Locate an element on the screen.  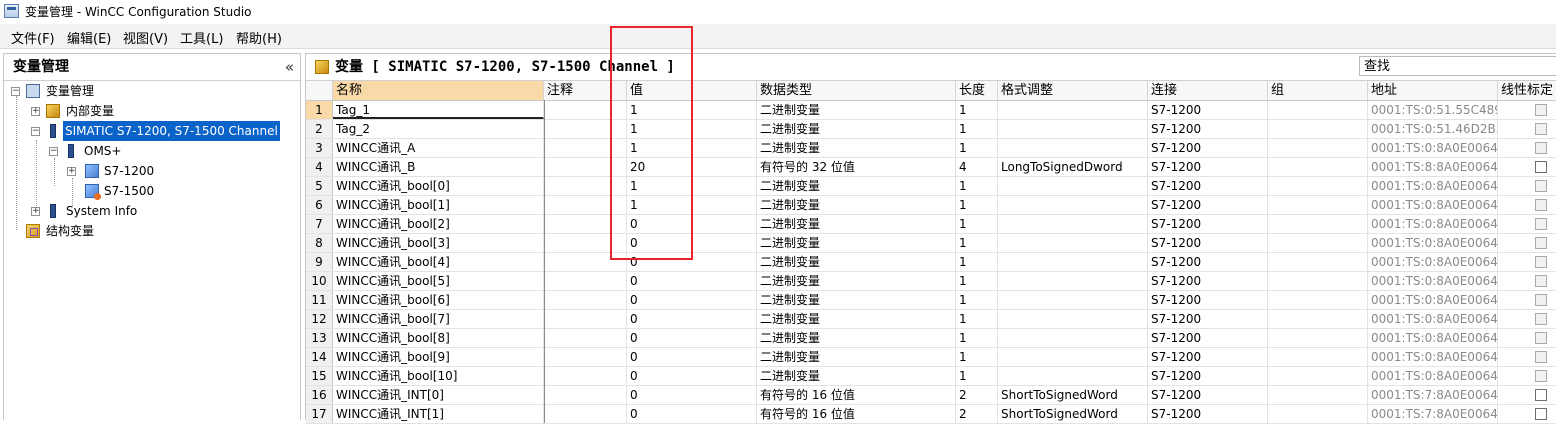
menu-file: 文件(F) is located at coordinates (33, 37).